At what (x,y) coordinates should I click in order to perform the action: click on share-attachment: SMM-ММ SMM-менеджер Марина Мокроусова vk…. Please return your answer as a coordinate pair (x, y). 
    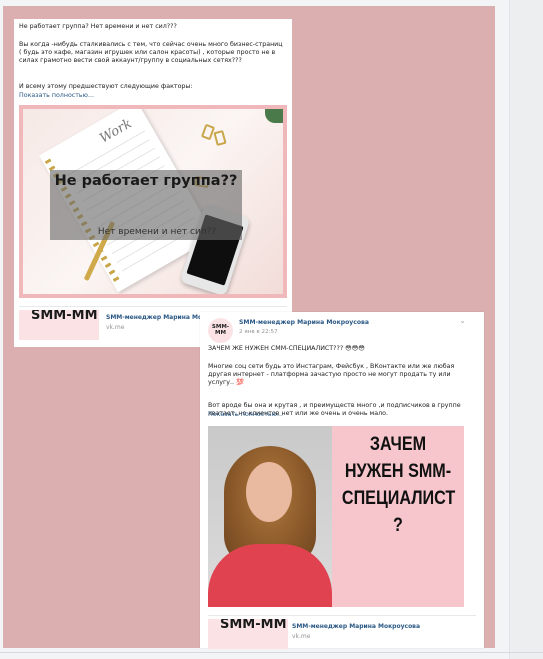
    Looking at the image, I should click on (342, 632).